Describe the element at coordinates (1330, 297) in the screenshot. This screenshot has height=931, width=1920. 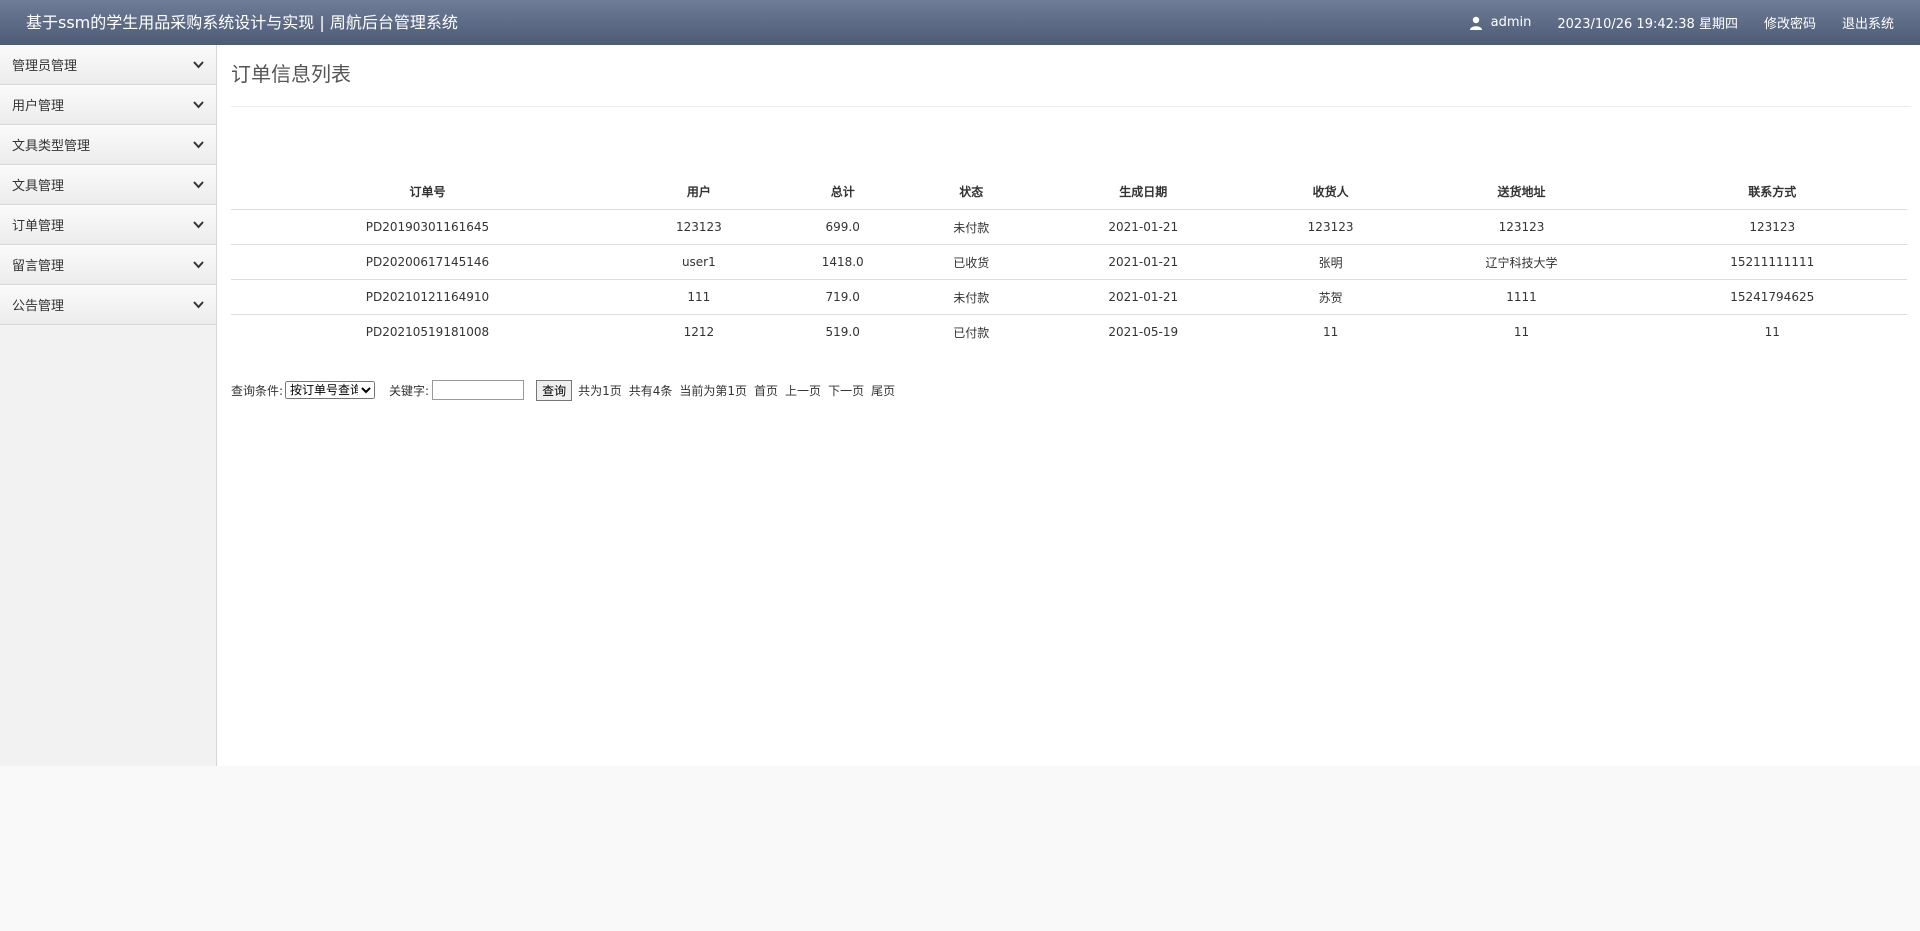
I see `cell-receiver: 苏贺` at that location.